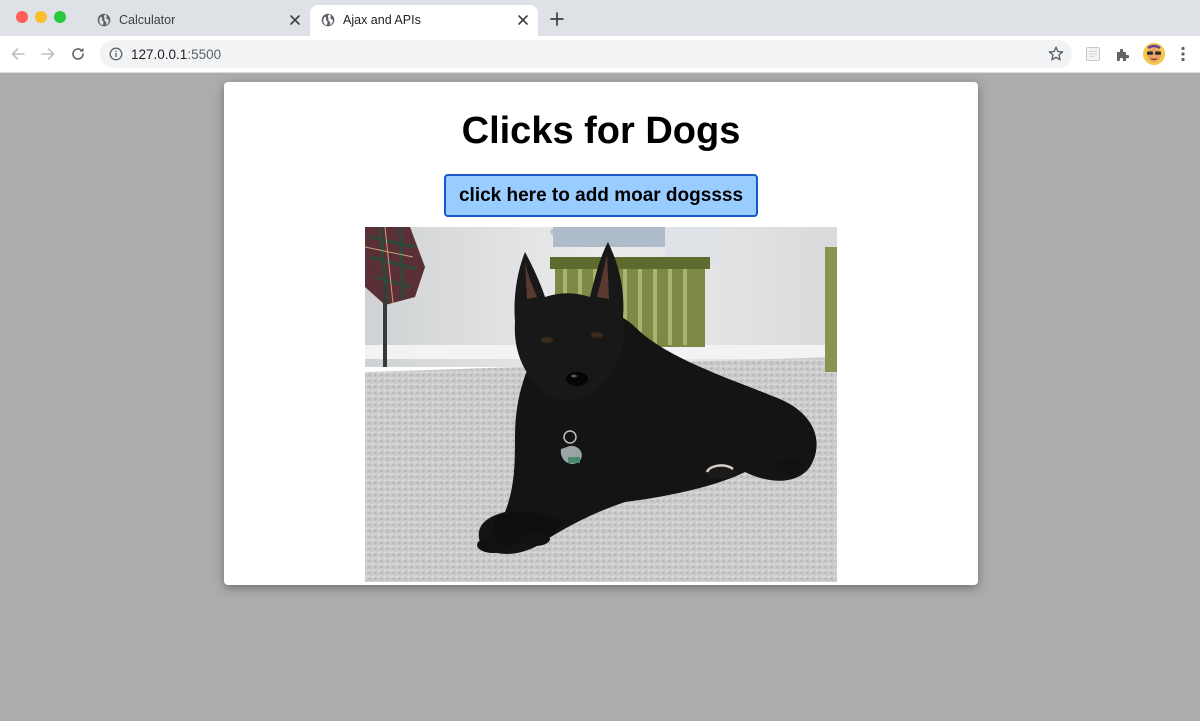 This screenshot has height=721, width=1200. I want to click on kebab-menu-icon, so click(1183, 54).